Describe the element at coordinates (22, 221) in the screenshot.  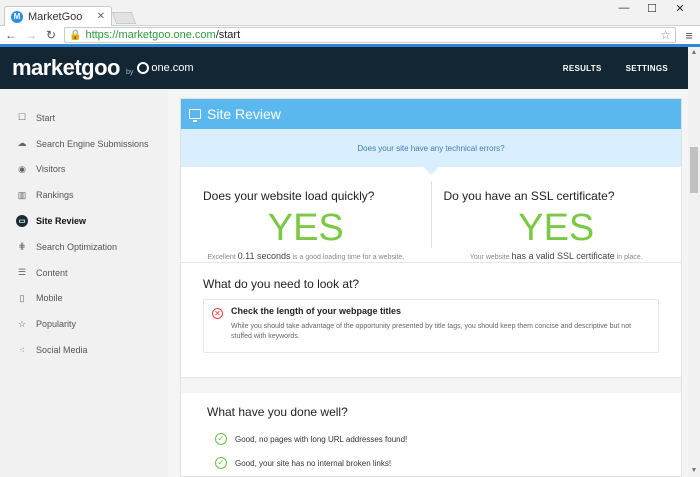
I see `monitor-icon: ▭` at that location.